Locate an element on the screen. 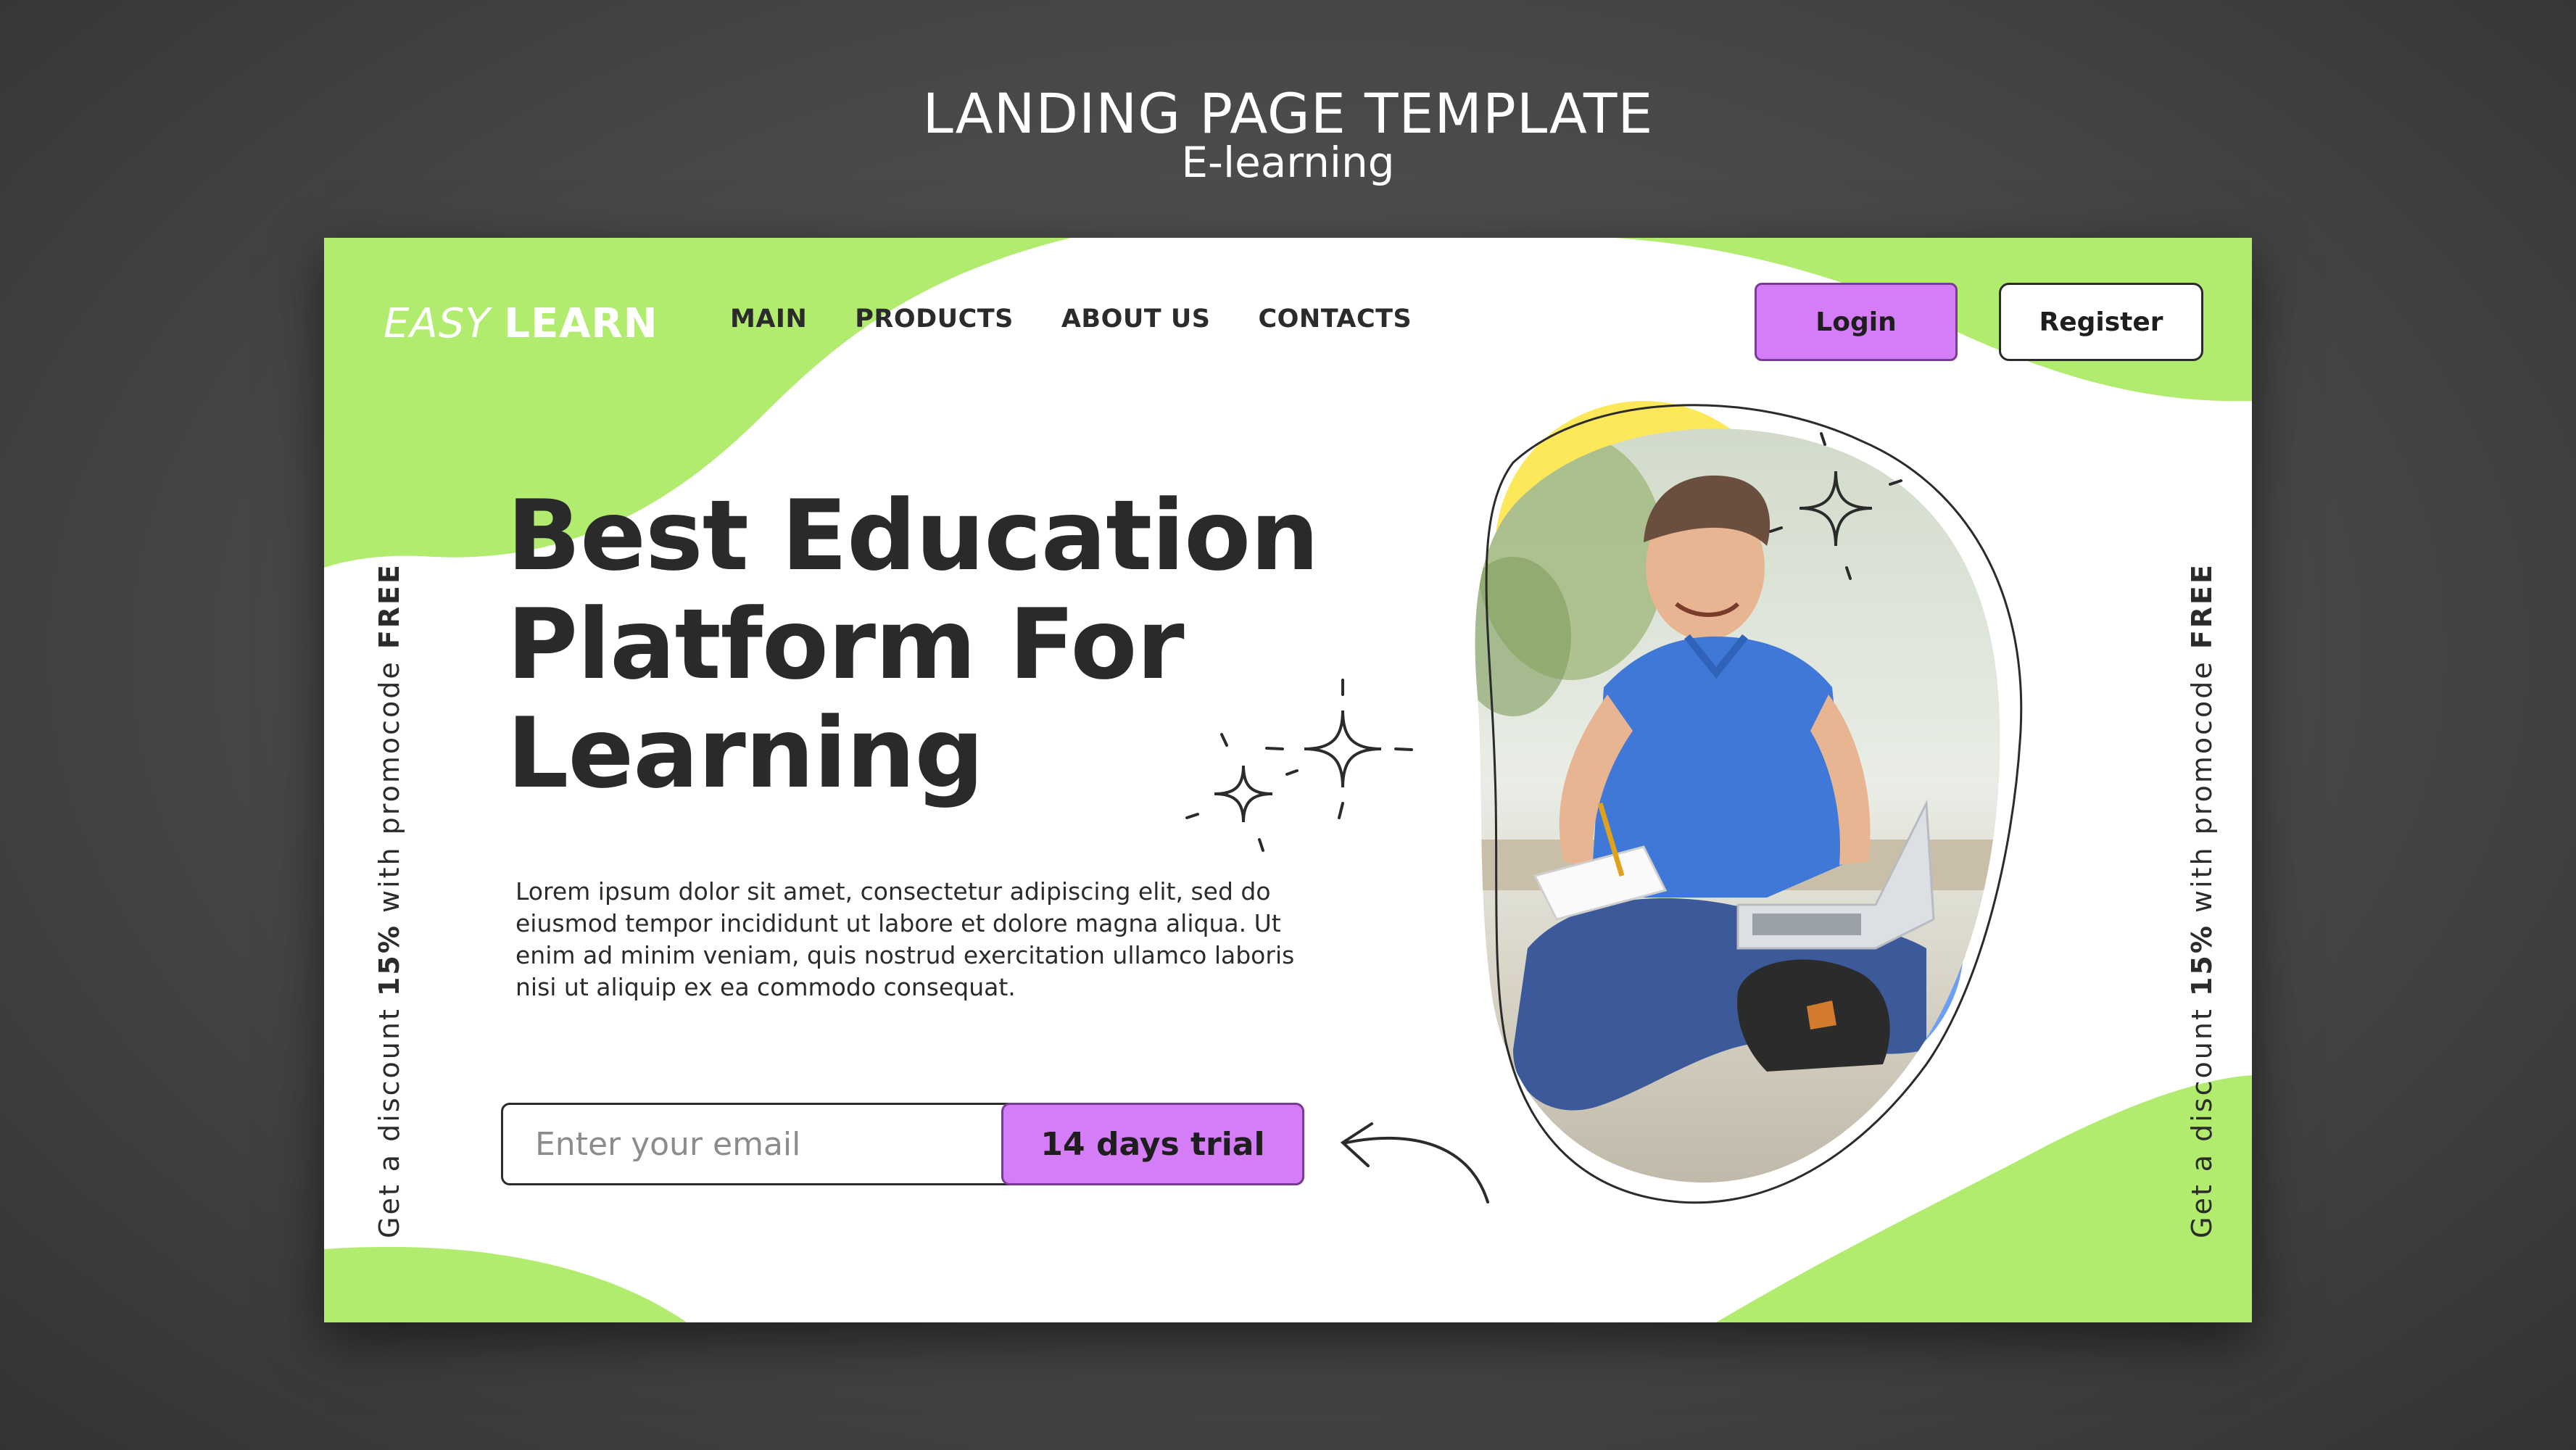 The height and width of the screenshot is (1450, 2576). side-promo-left: Get a discount 15% with promocode FREE is located at coordinates (389, 876).